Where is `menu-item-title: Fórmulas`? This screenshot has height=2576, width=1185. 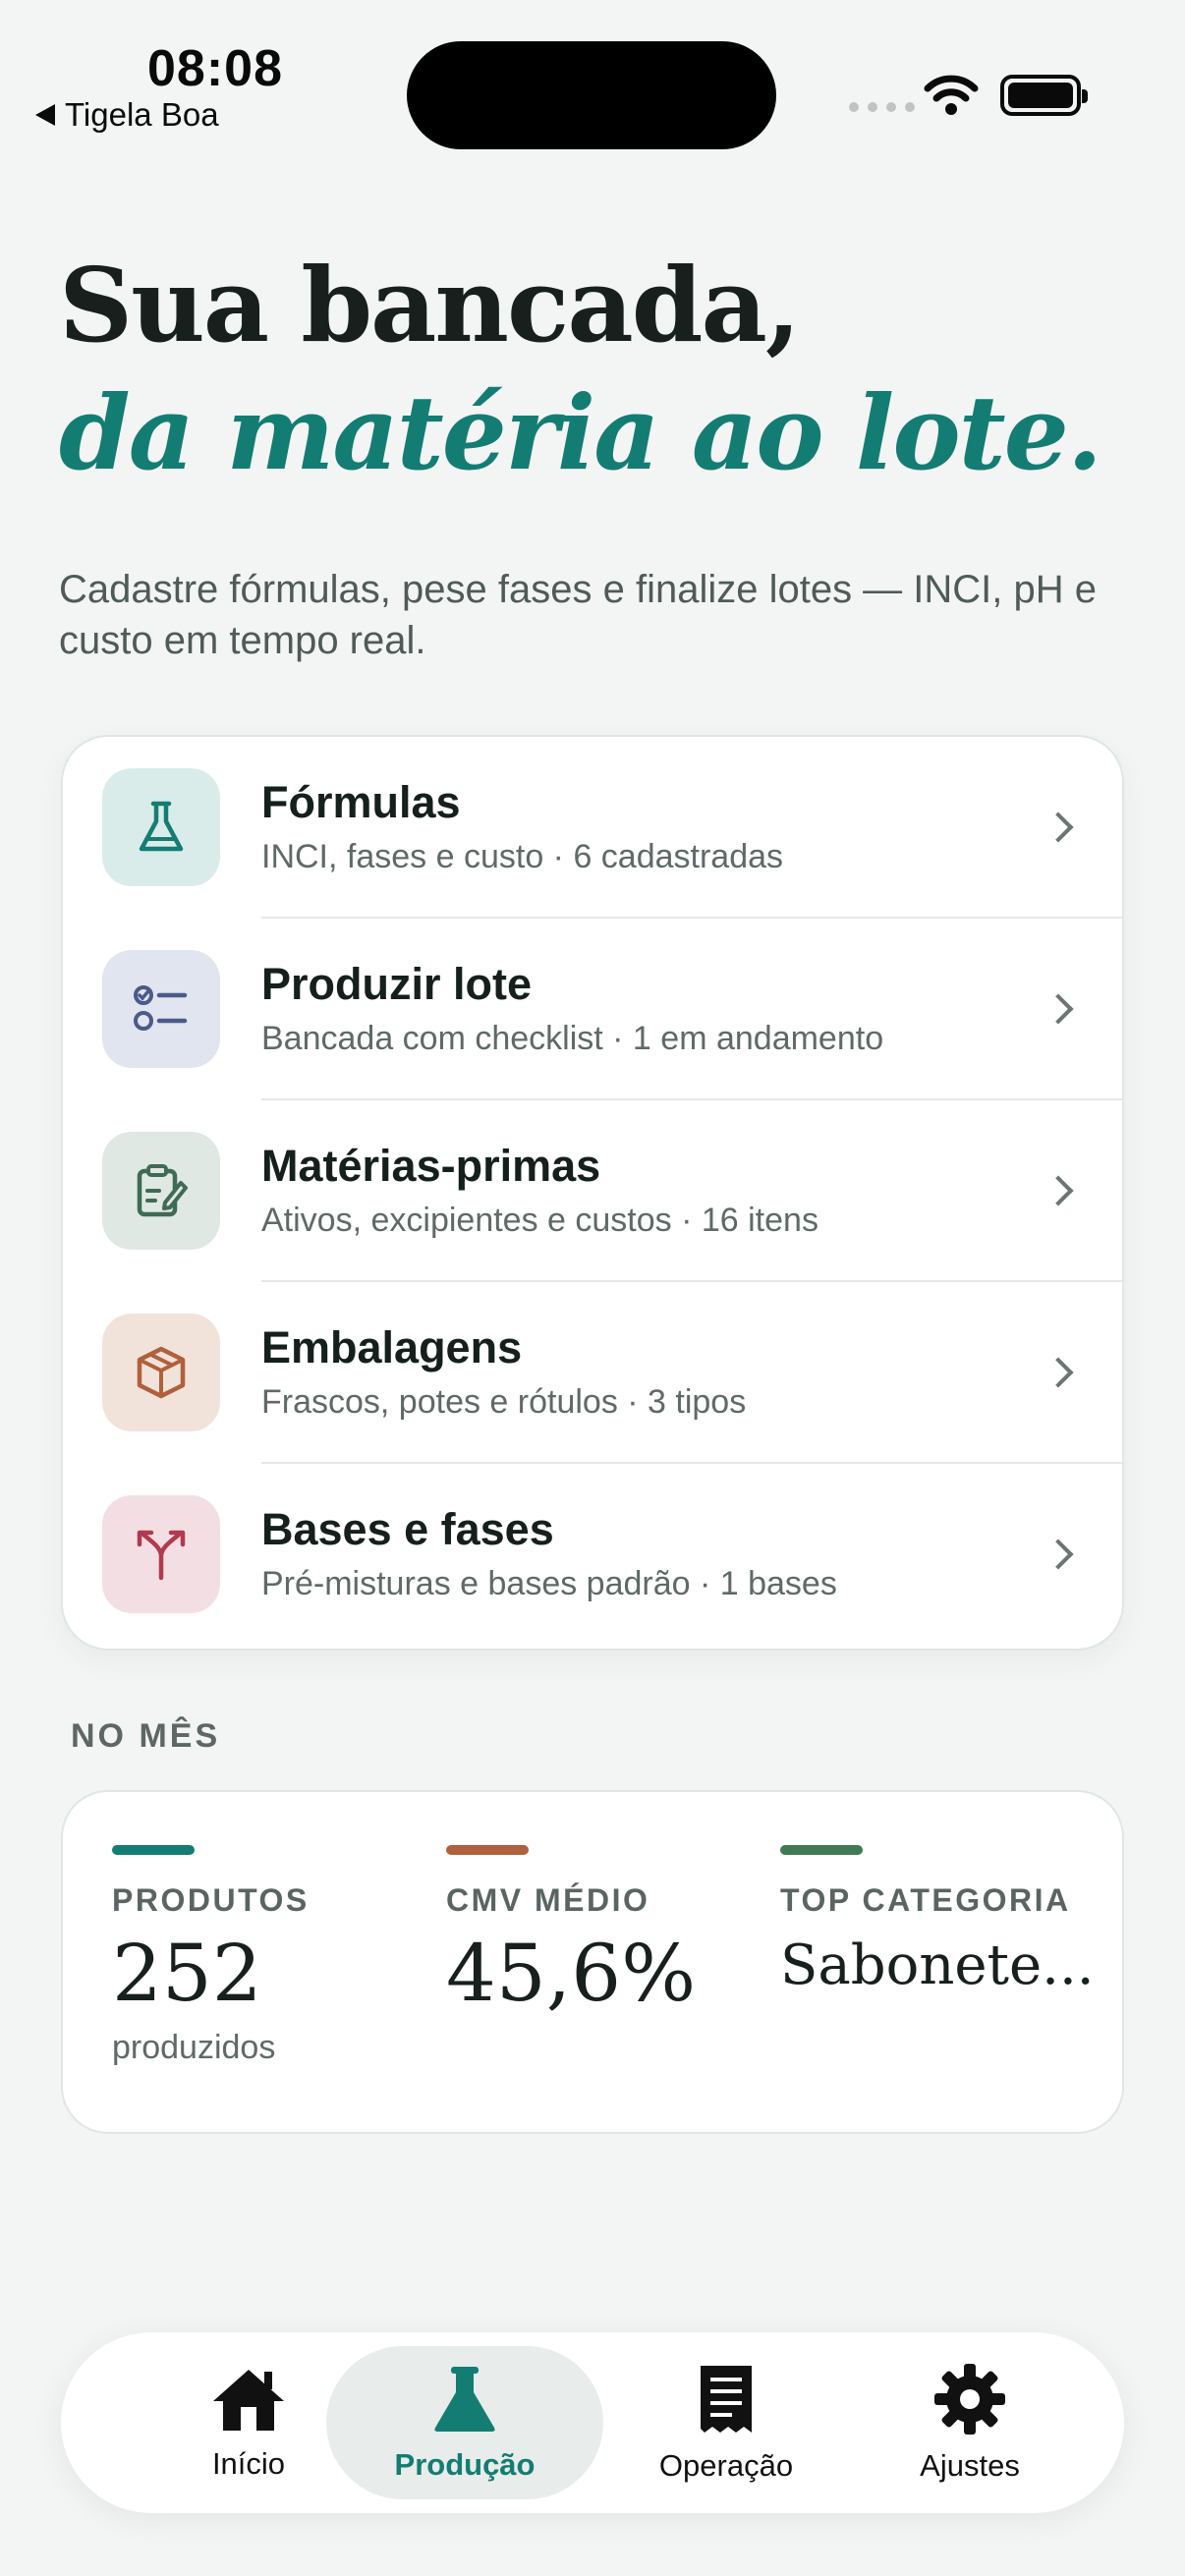 menu-item-title: Fórmulas is located at coordinates (361, 801).